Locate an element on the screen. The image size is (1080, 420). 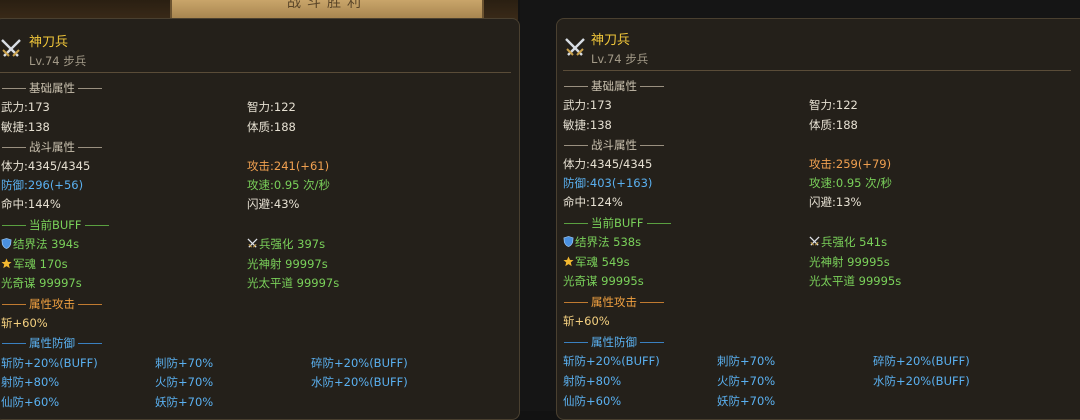
buff-light-taiping: 光太平道 99997s is located at coordinates (293, 283).